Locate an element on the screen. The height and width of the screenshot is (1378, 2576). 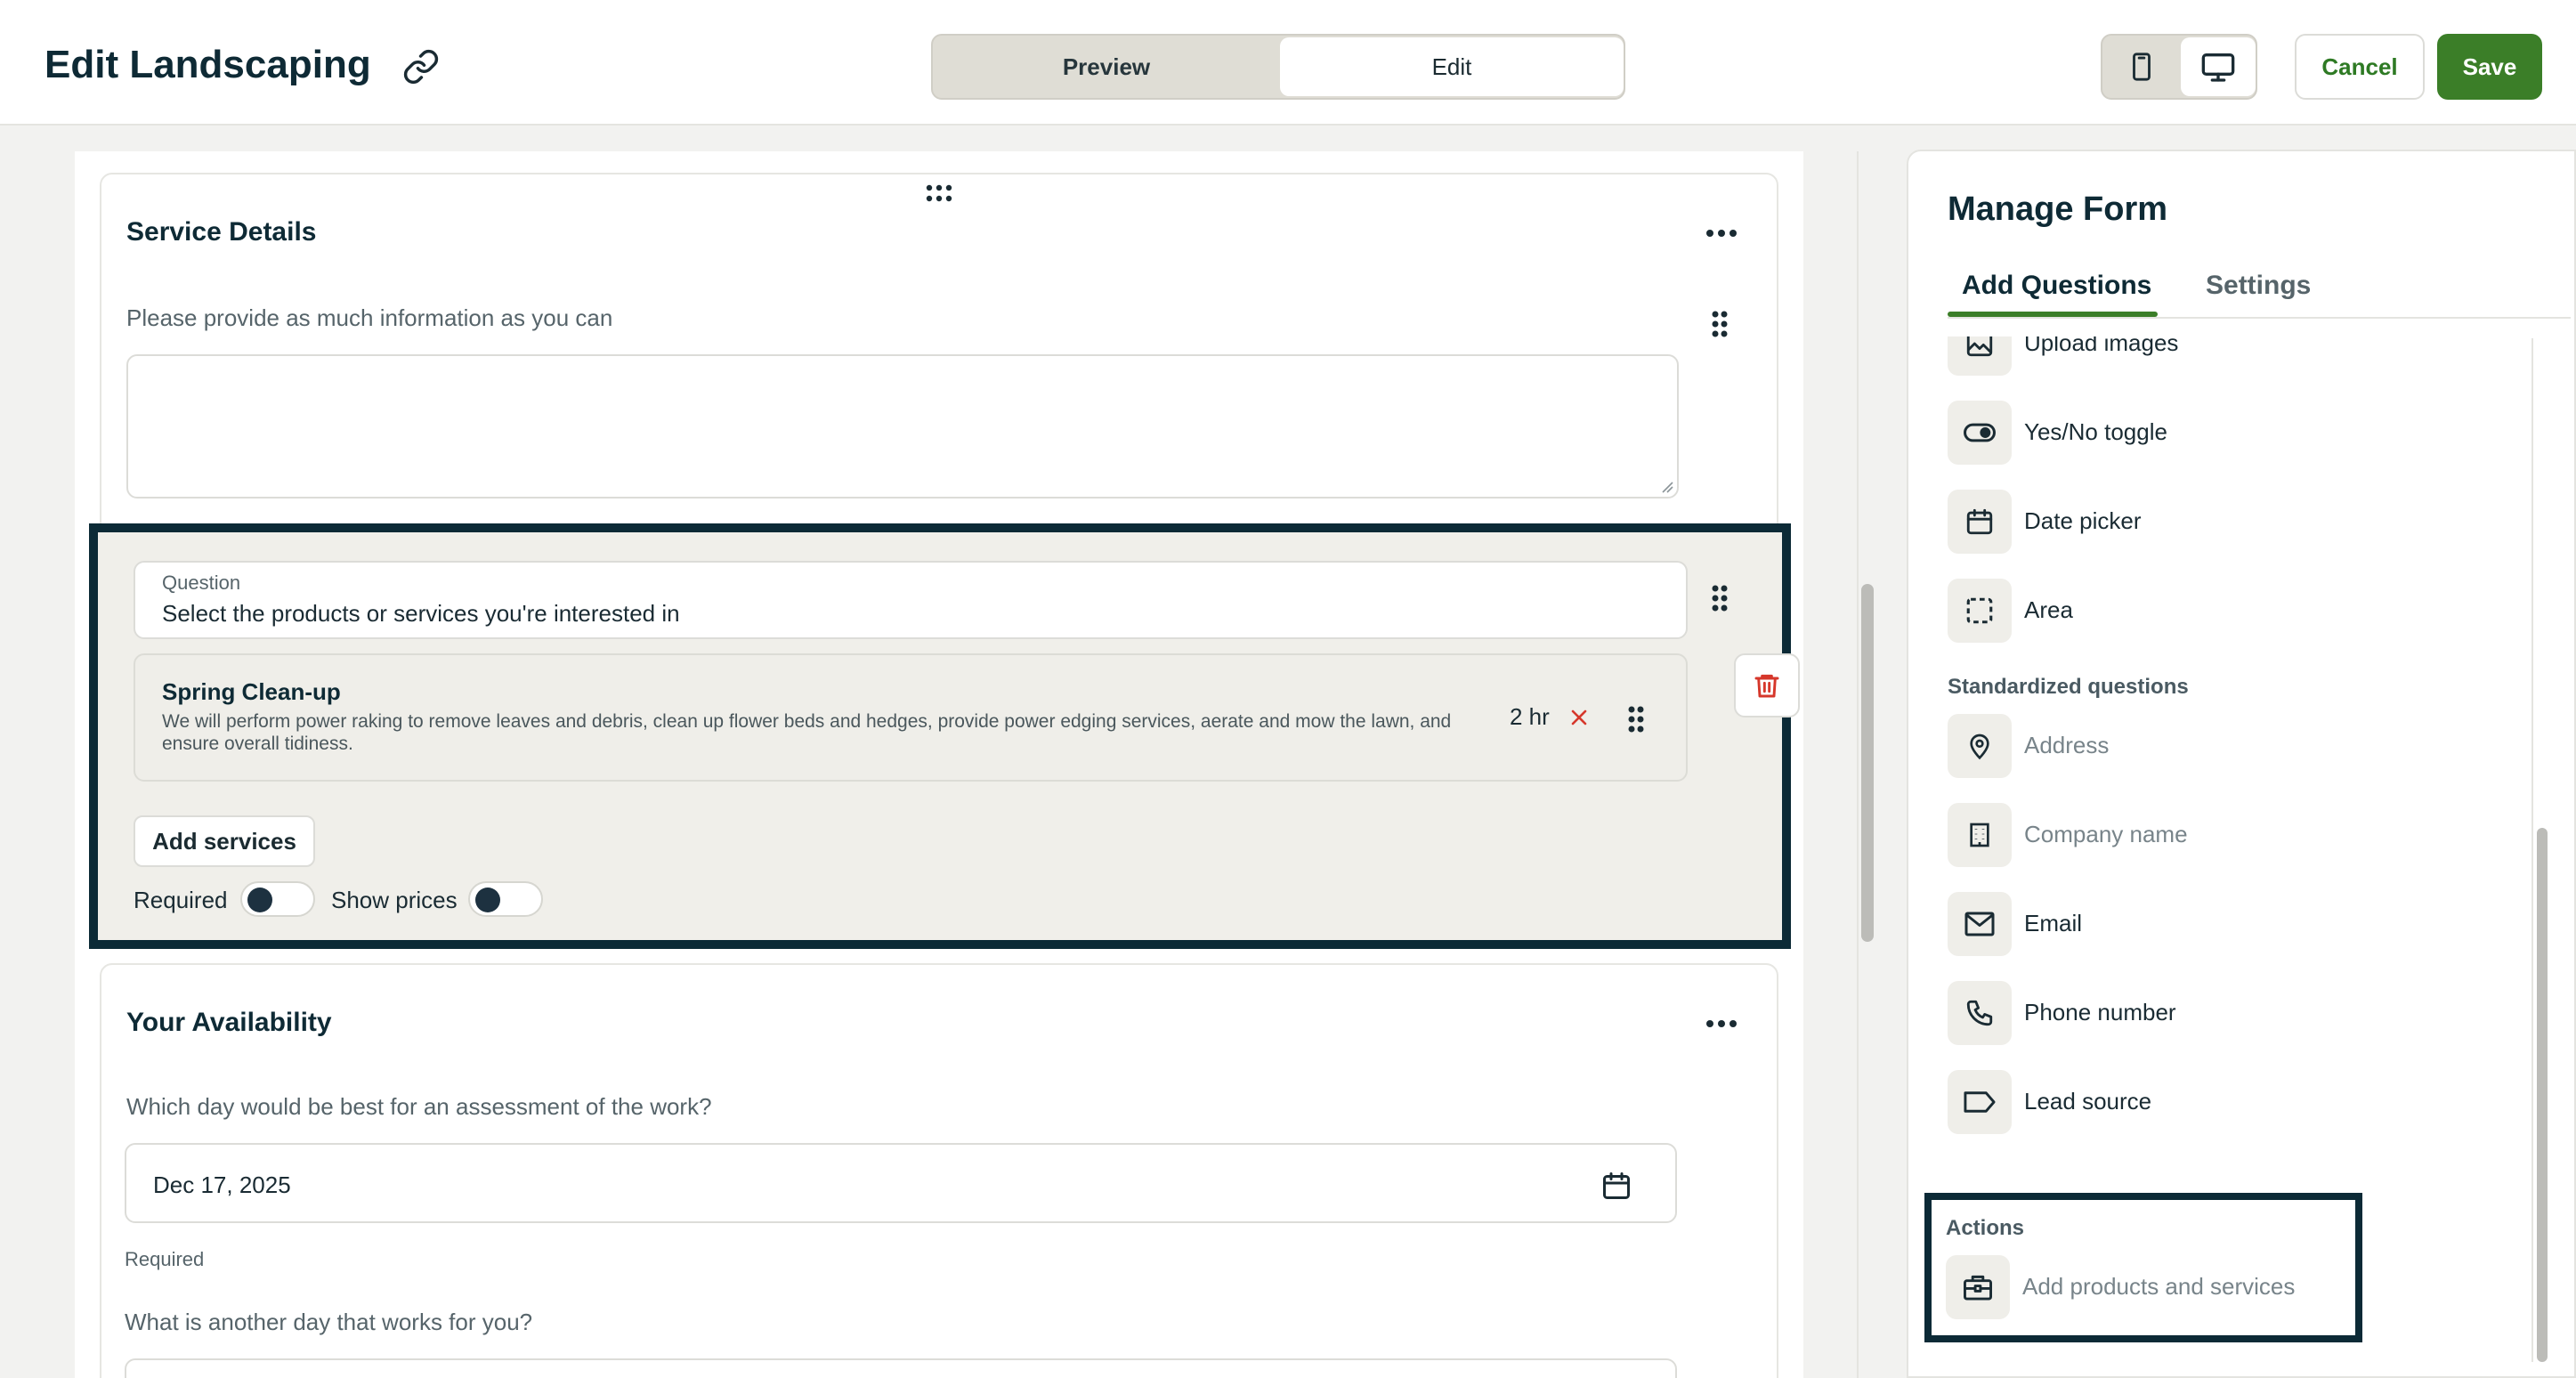
tag-icon is located at coordinates (1980, 1102).